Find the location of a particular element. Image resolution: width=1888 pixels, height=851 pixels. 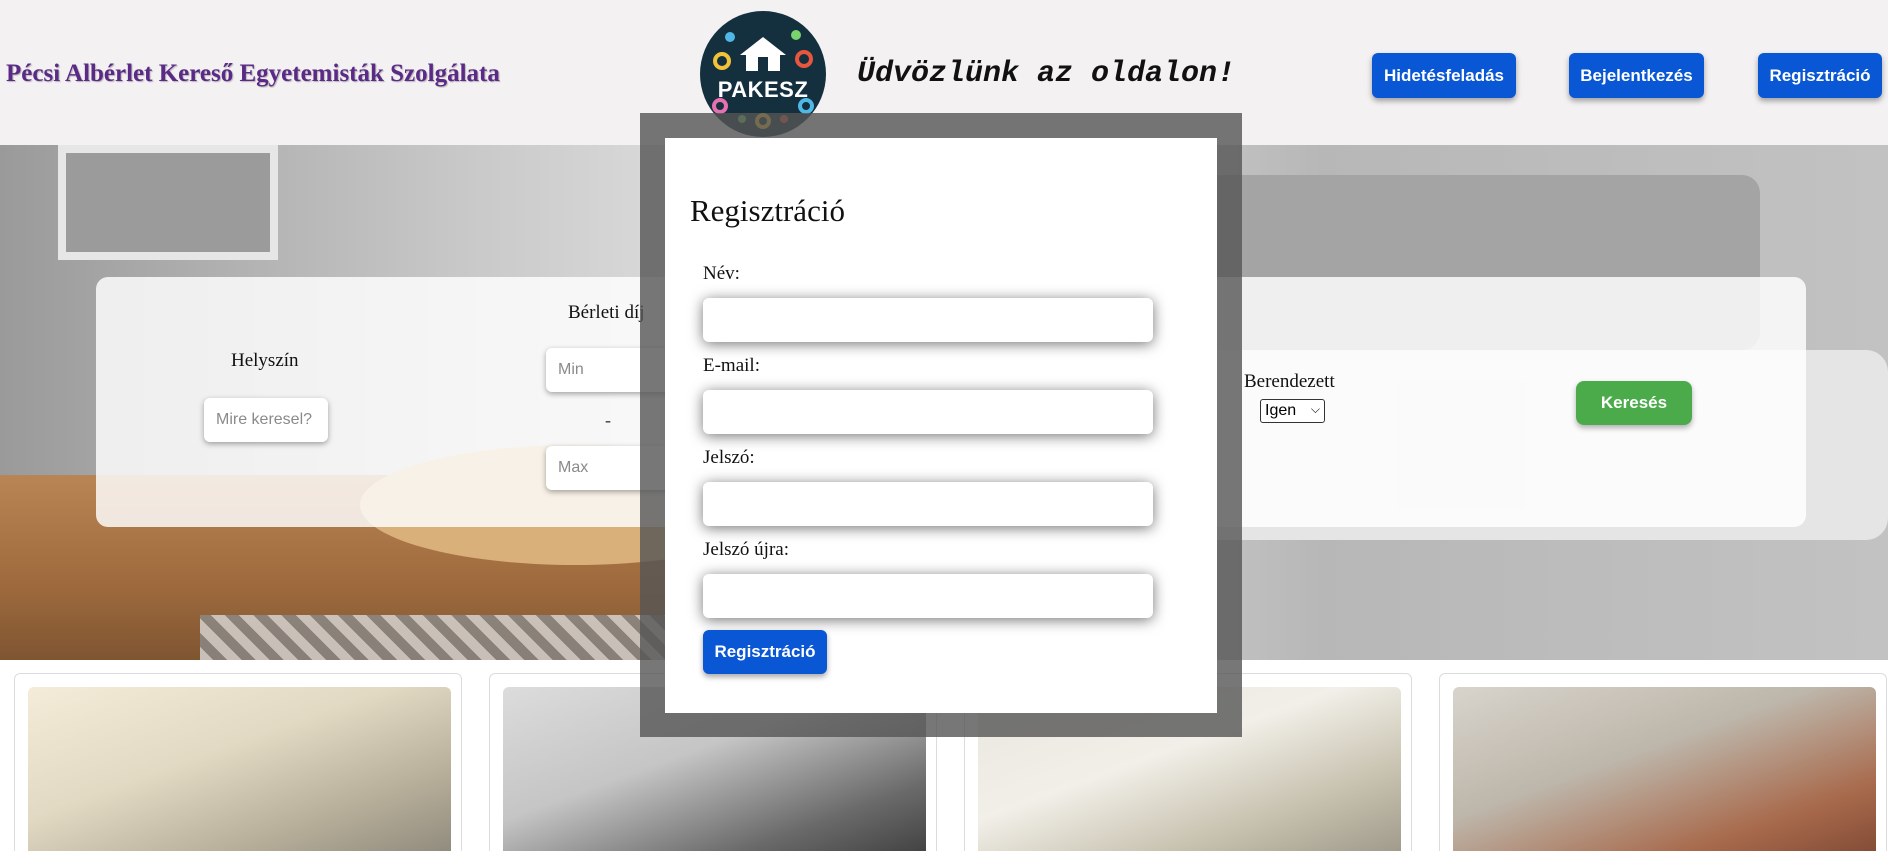

rent-label: Bérleti díj is located at coordinates (606, 312).